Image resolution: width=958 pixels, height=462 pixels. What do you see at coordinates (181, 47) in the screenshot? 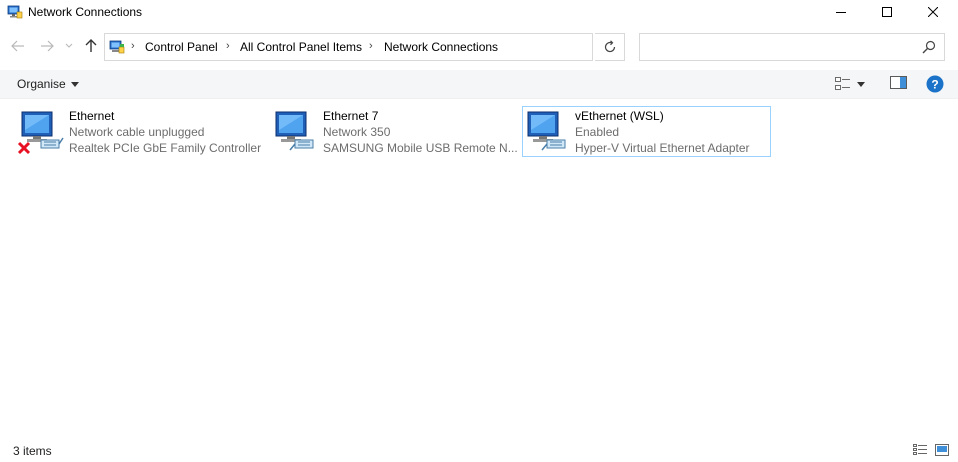
I see `breadcrumb-control-panel: Control Panel` at bounding box center [181, 47].